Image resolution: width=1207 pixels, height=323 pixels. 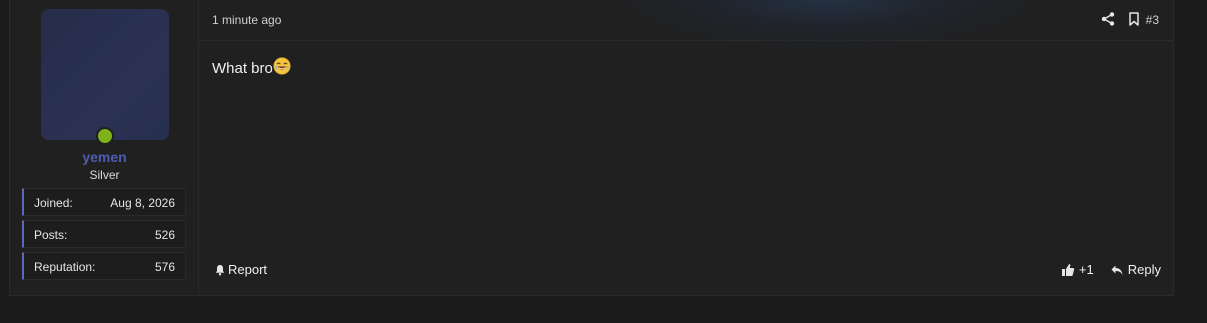 What do you see at coordinates (105, 136) in the screenshot?
I see `online-status-indicator` at bounding box center [105, 136].